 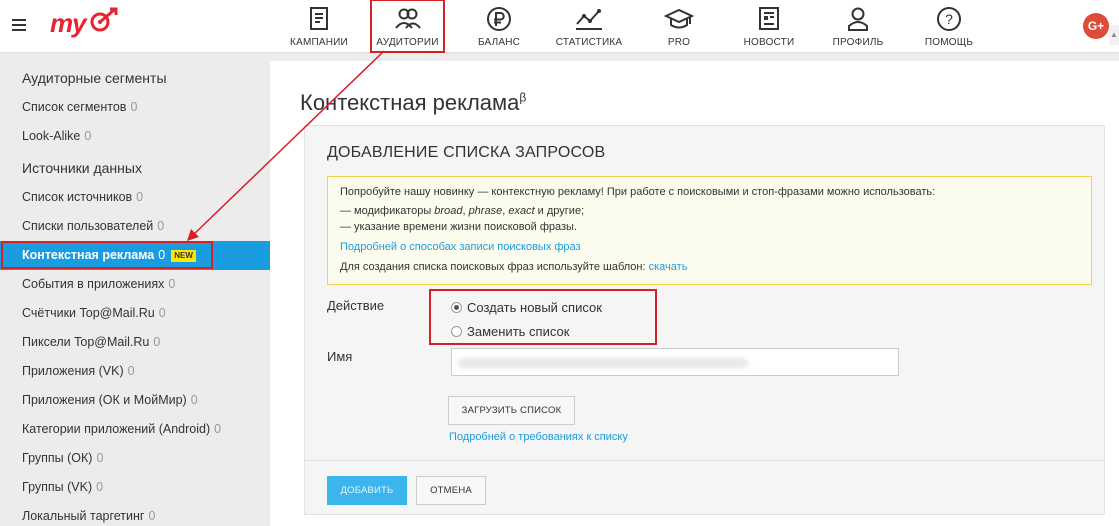 I want to click on name-label: Имя, so click(x=340, y=356).